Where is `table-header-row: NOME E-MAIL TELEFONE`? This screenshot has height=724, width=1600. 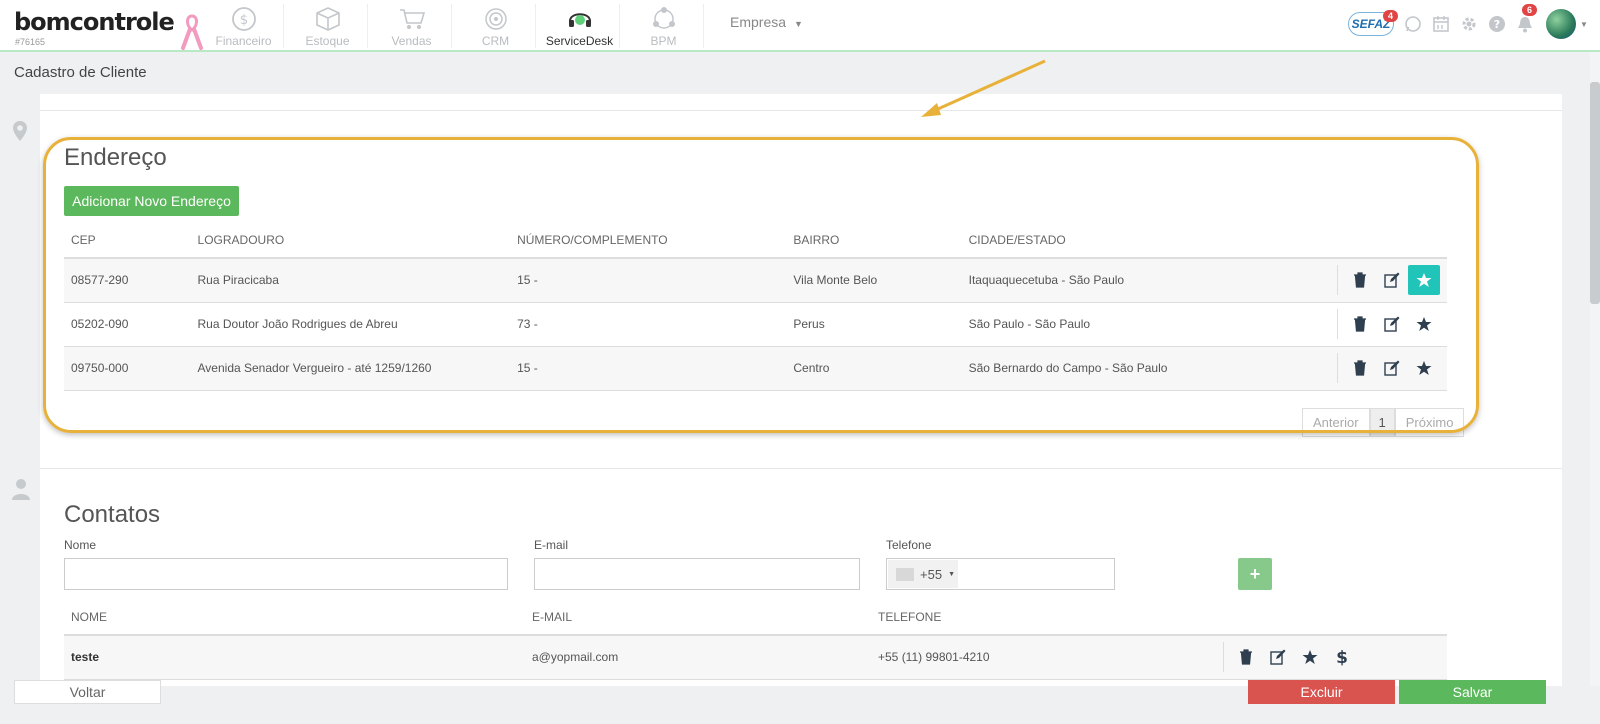 table-header-row: NOME E-MAIL TELEFONE is located at coordinates (755, 617).